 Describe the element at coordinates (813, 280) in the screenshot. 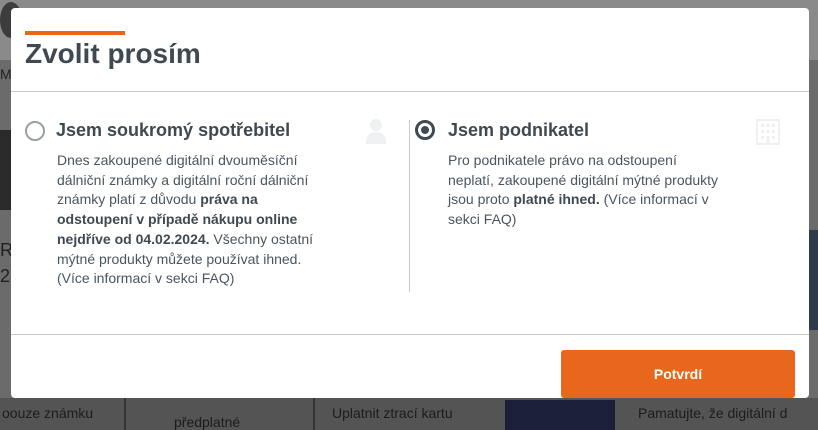

I see `background-banner-right` at that location.